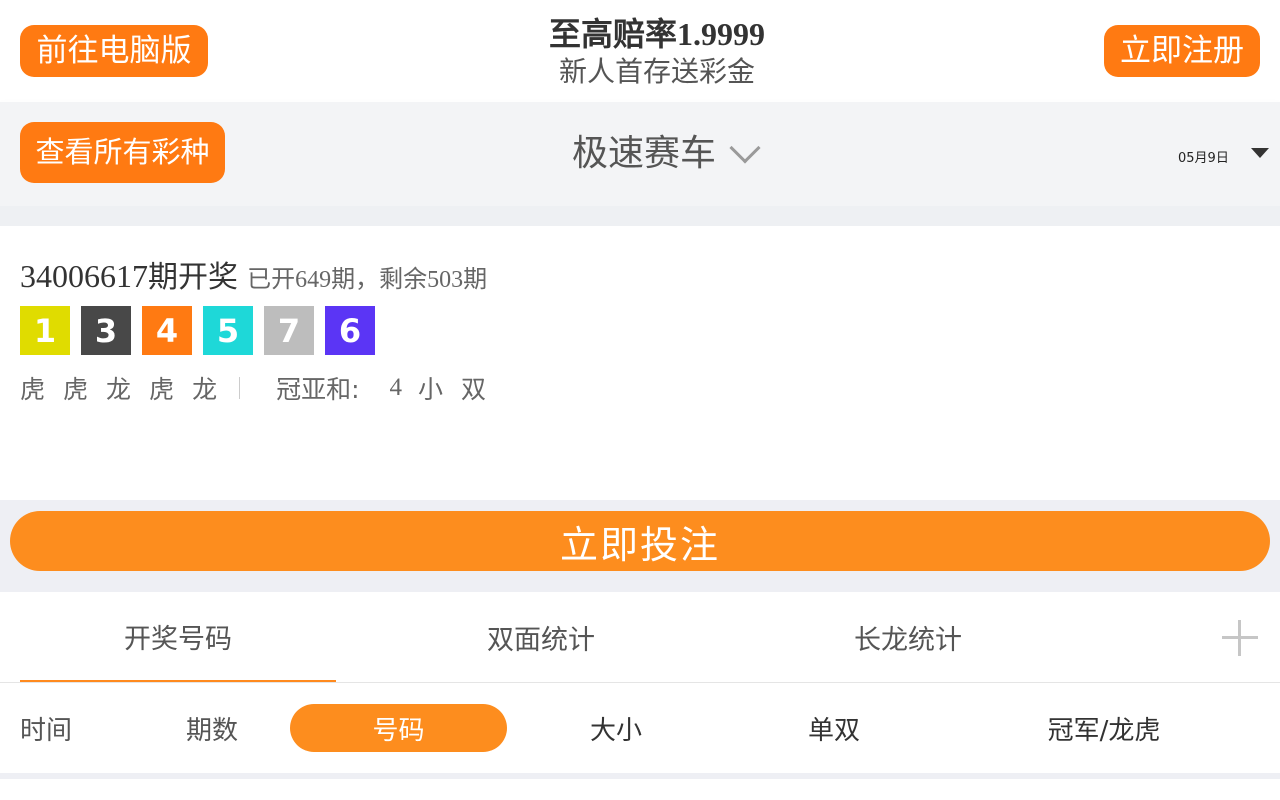 This screenshot has width=1280, height=800. I want to click on sum-parity: 双, so click(474, 389).